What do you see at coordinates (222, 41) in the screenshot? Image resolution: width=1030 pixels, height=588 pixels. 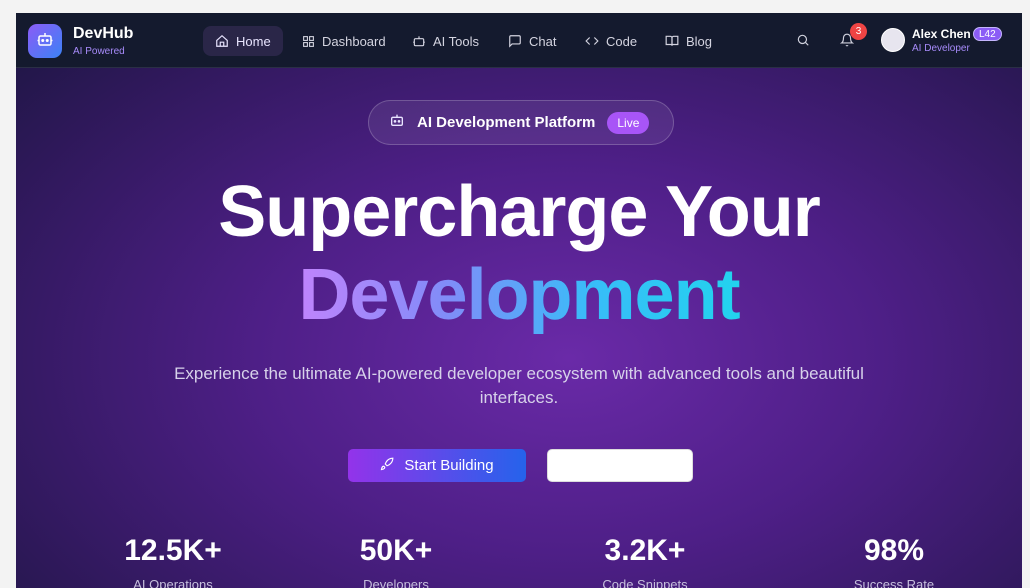 I see `home-icon` at bounding box center [222, 41].